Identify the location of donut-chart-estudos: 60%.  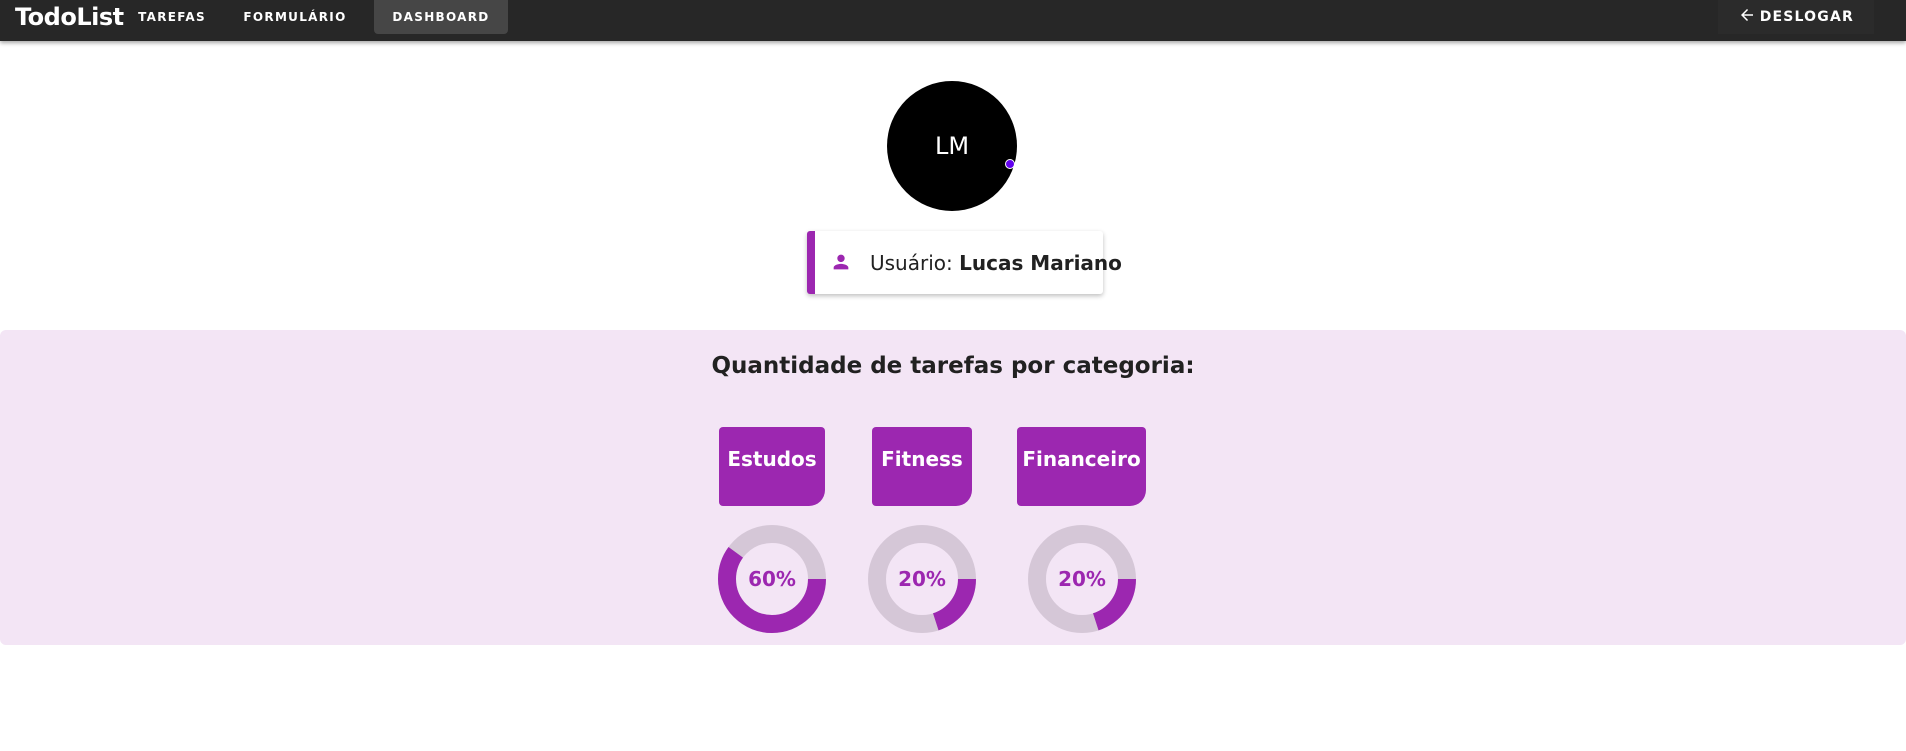
(772, 579).